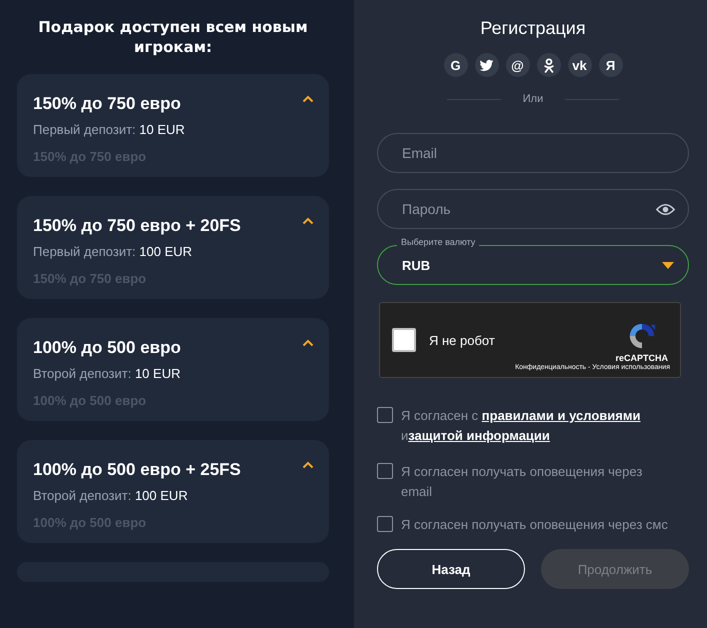  What do you see at coordinates (404, 340) in the screenshot?
I see `captcha-checkbox` at bounding box center [404, 340].